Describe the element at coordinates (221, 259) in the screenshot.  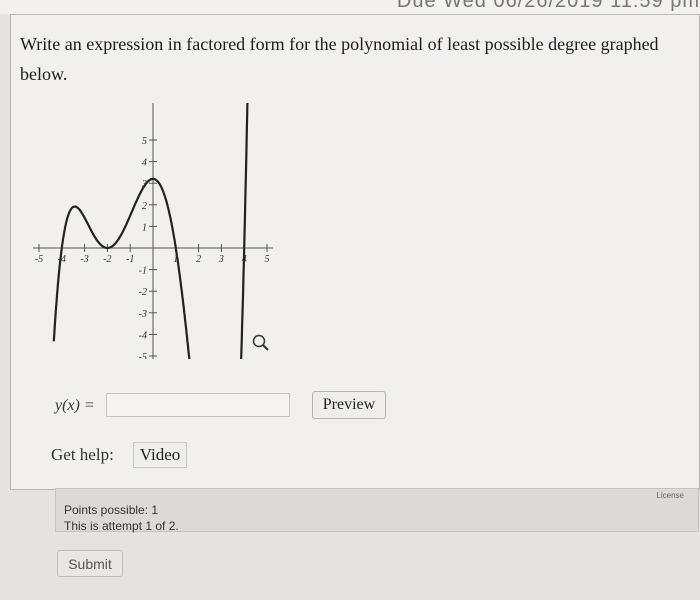
I see `x-tick-label: 3` at that location.